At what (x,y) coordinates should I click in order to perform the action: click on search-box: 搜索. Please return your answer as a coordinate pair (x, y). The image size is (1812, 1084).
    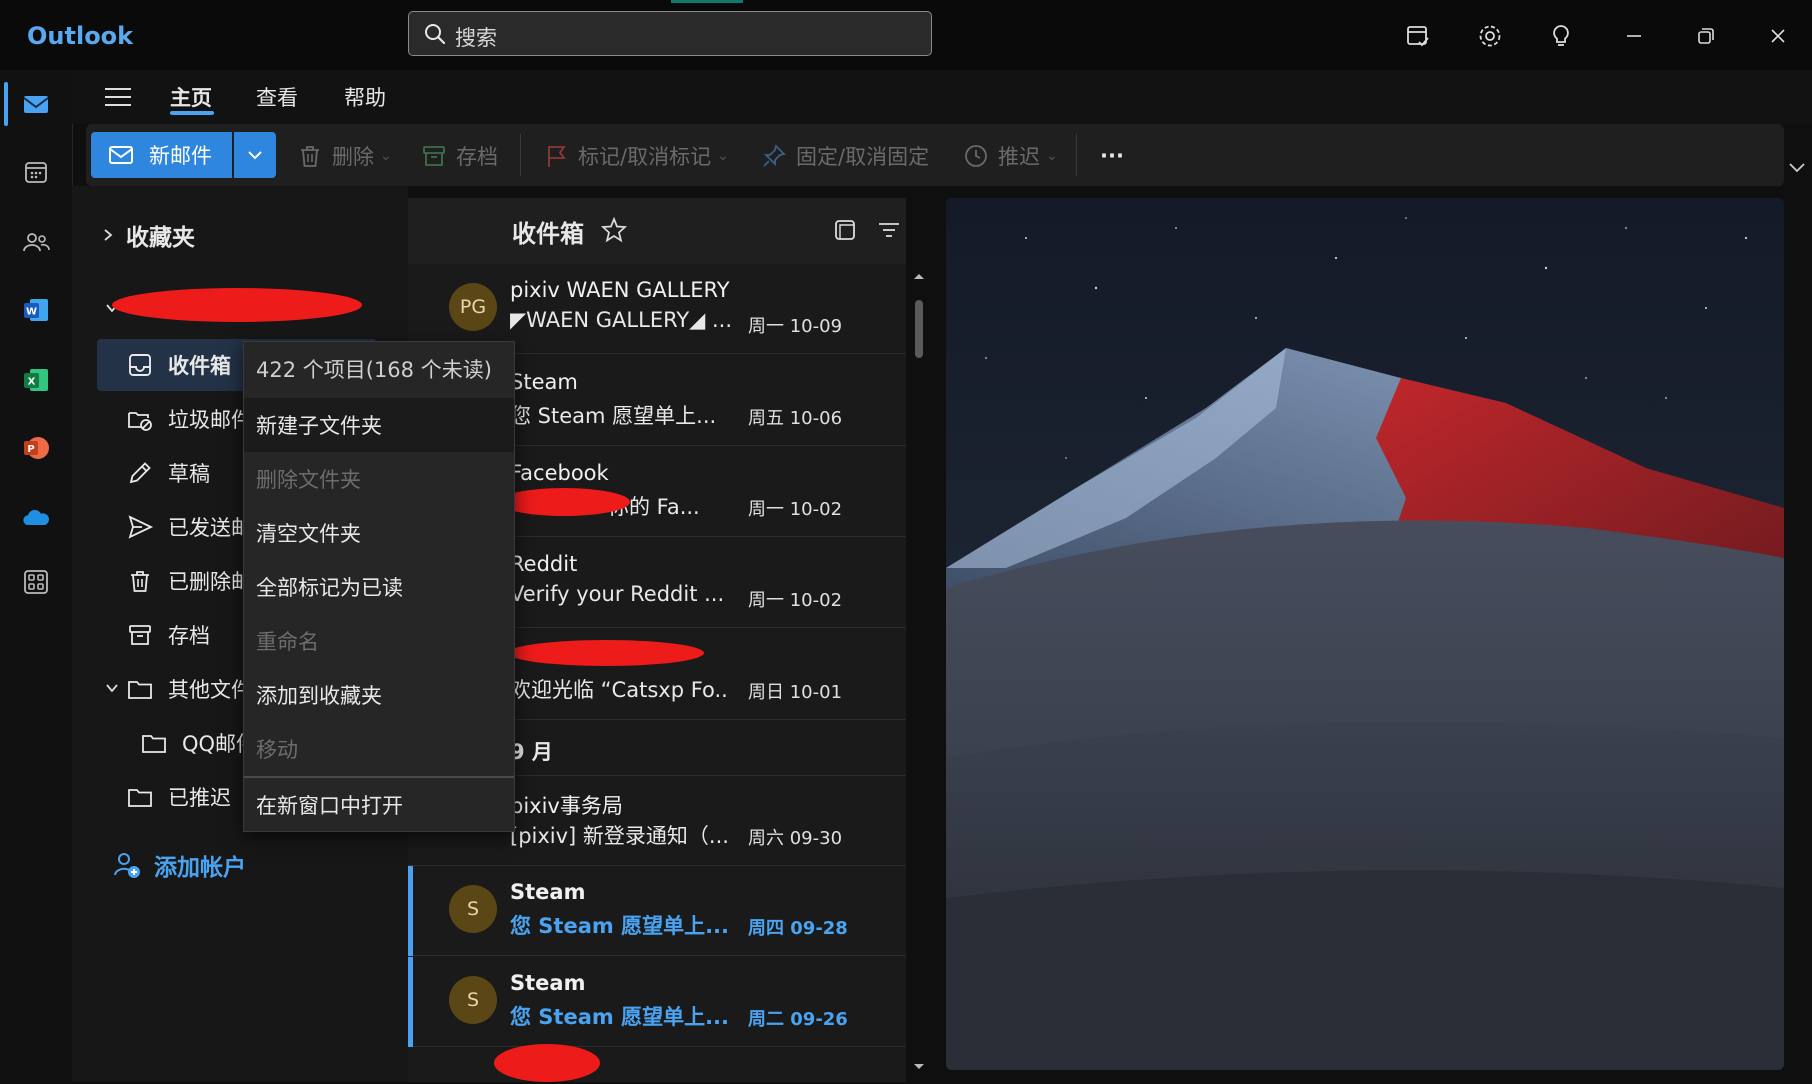
    Looking at the image, I should click on (670, 33).